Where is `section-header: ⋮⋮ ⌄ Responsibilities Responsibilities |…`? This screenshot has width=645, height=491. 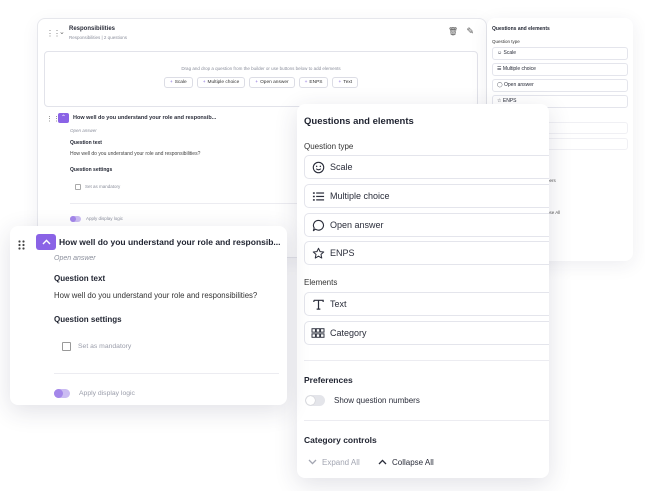 section-header: ⋮⋮ ⌄ Responsibilities Responsibilities |… is located at coordinates (262, 34).